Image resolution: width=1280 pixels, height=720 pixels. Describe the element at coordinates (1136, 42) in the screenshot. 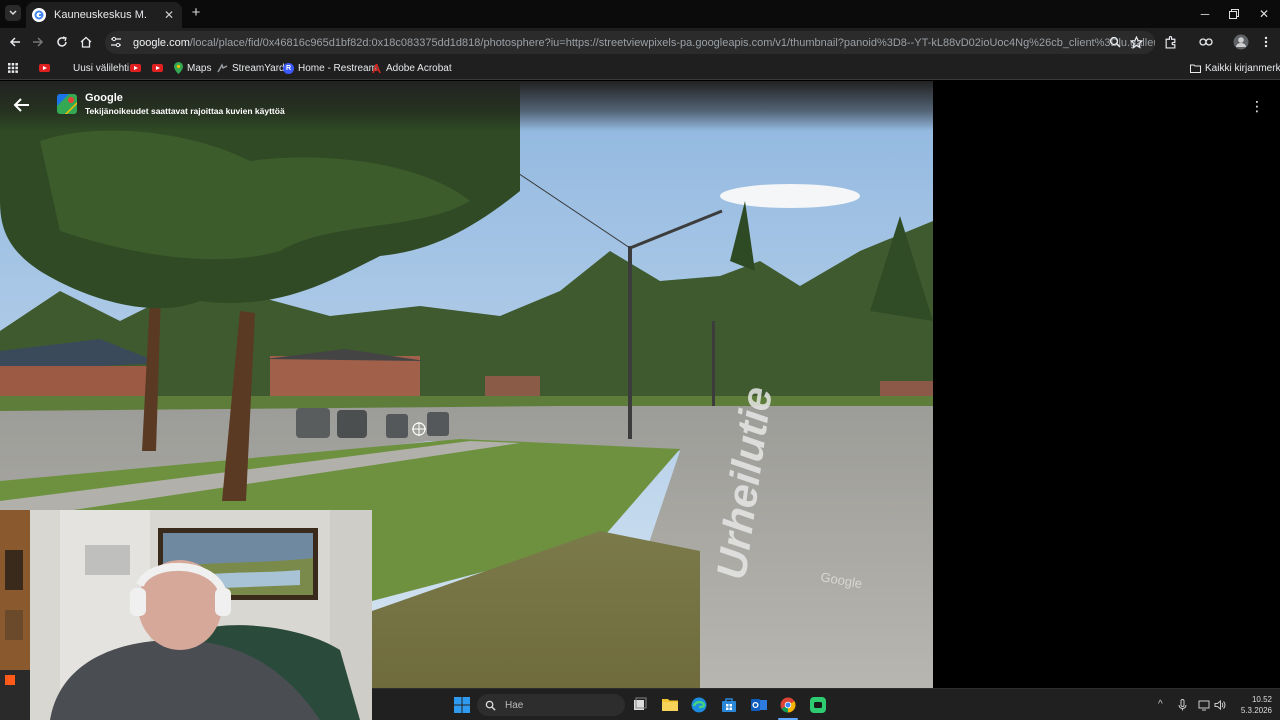

I see `bookmark-star-icon` at that location.